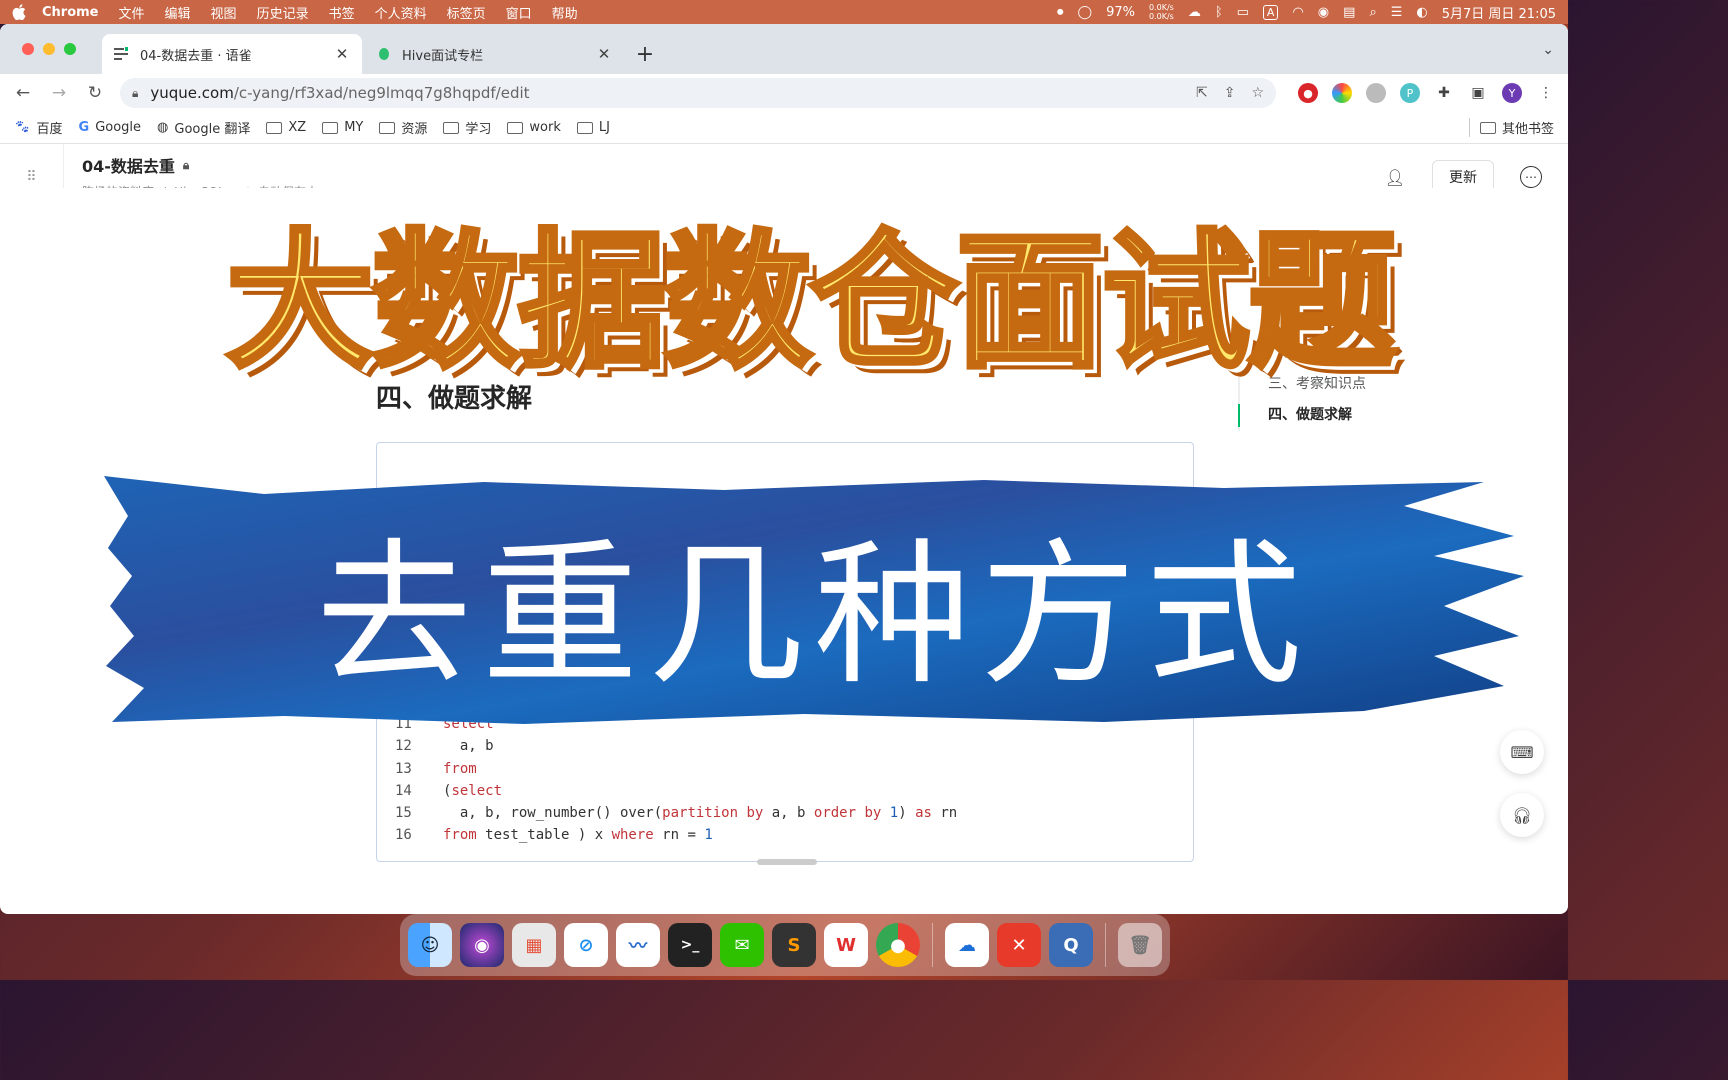 The width and height of the screenshot is (1728, 1080). What do you see at coordinates (1219, 12) in the screenshot?
I see `bluetooth-icon: ᛒ` at bounding box center [1219, 12].